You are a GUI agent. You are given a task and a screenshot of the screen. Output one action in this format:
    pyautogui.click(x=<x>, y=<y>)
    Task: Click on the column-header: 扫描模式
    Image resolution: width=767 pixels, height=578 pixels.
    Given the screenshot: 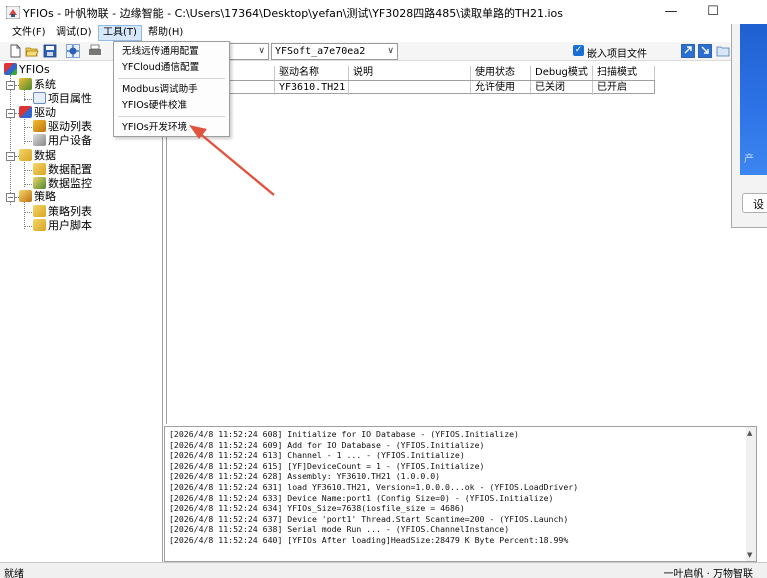 What is the action you would take?
    pyautogui.click(x=624, y=73)
    